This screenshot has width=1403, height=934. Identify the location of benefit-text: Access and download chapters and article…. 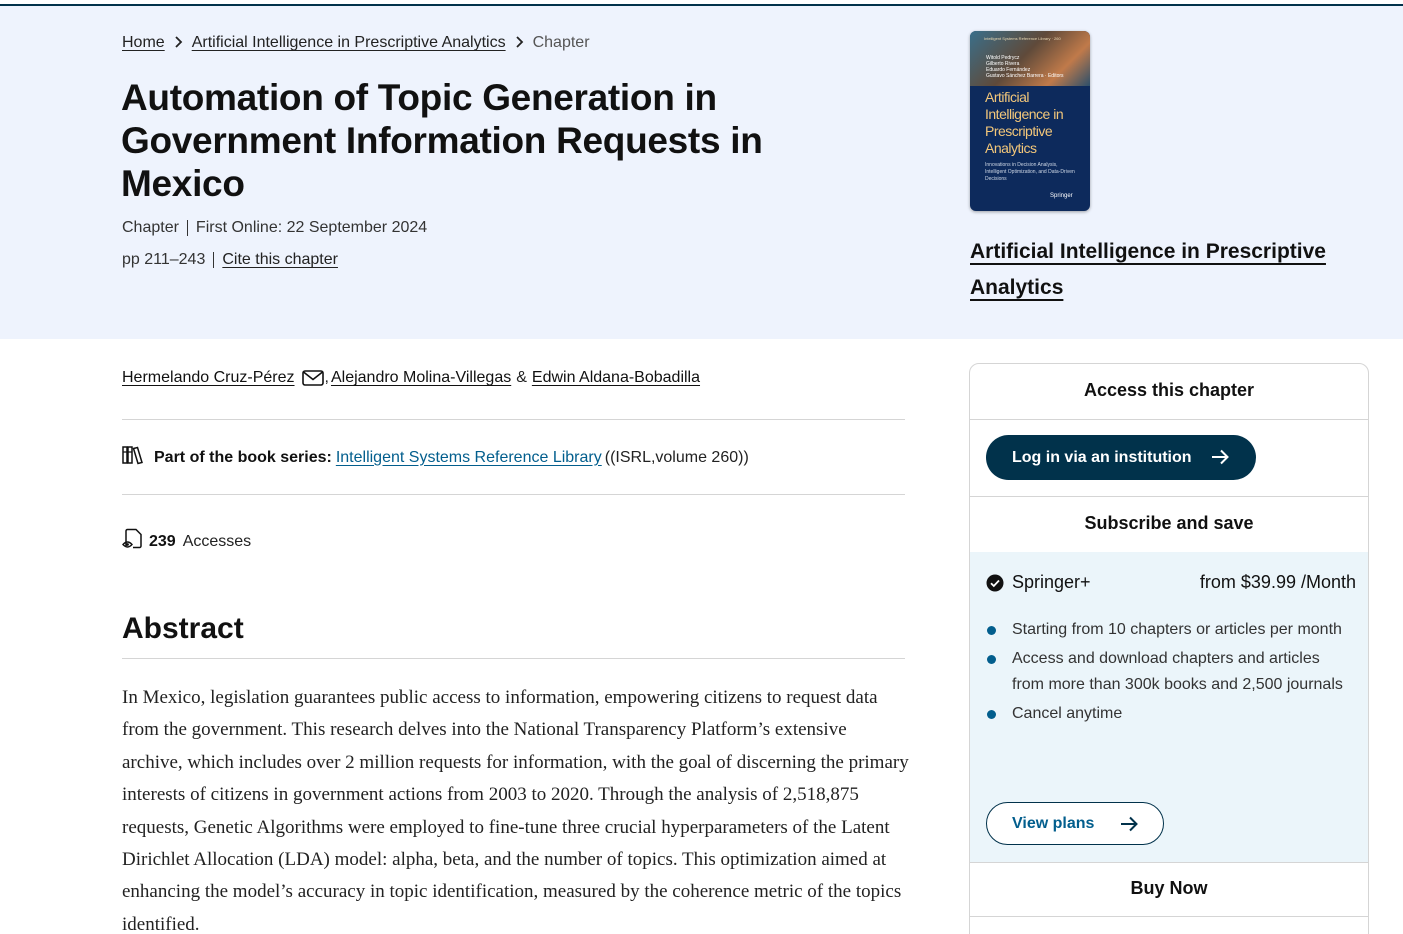
(1177, 671).